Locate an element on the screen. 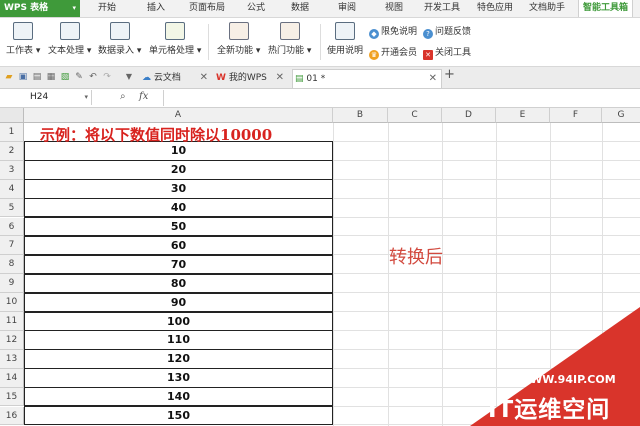 This screenshot has height=426, width=640. manual-label: 使用说明 is located at coordinates (345, 51).